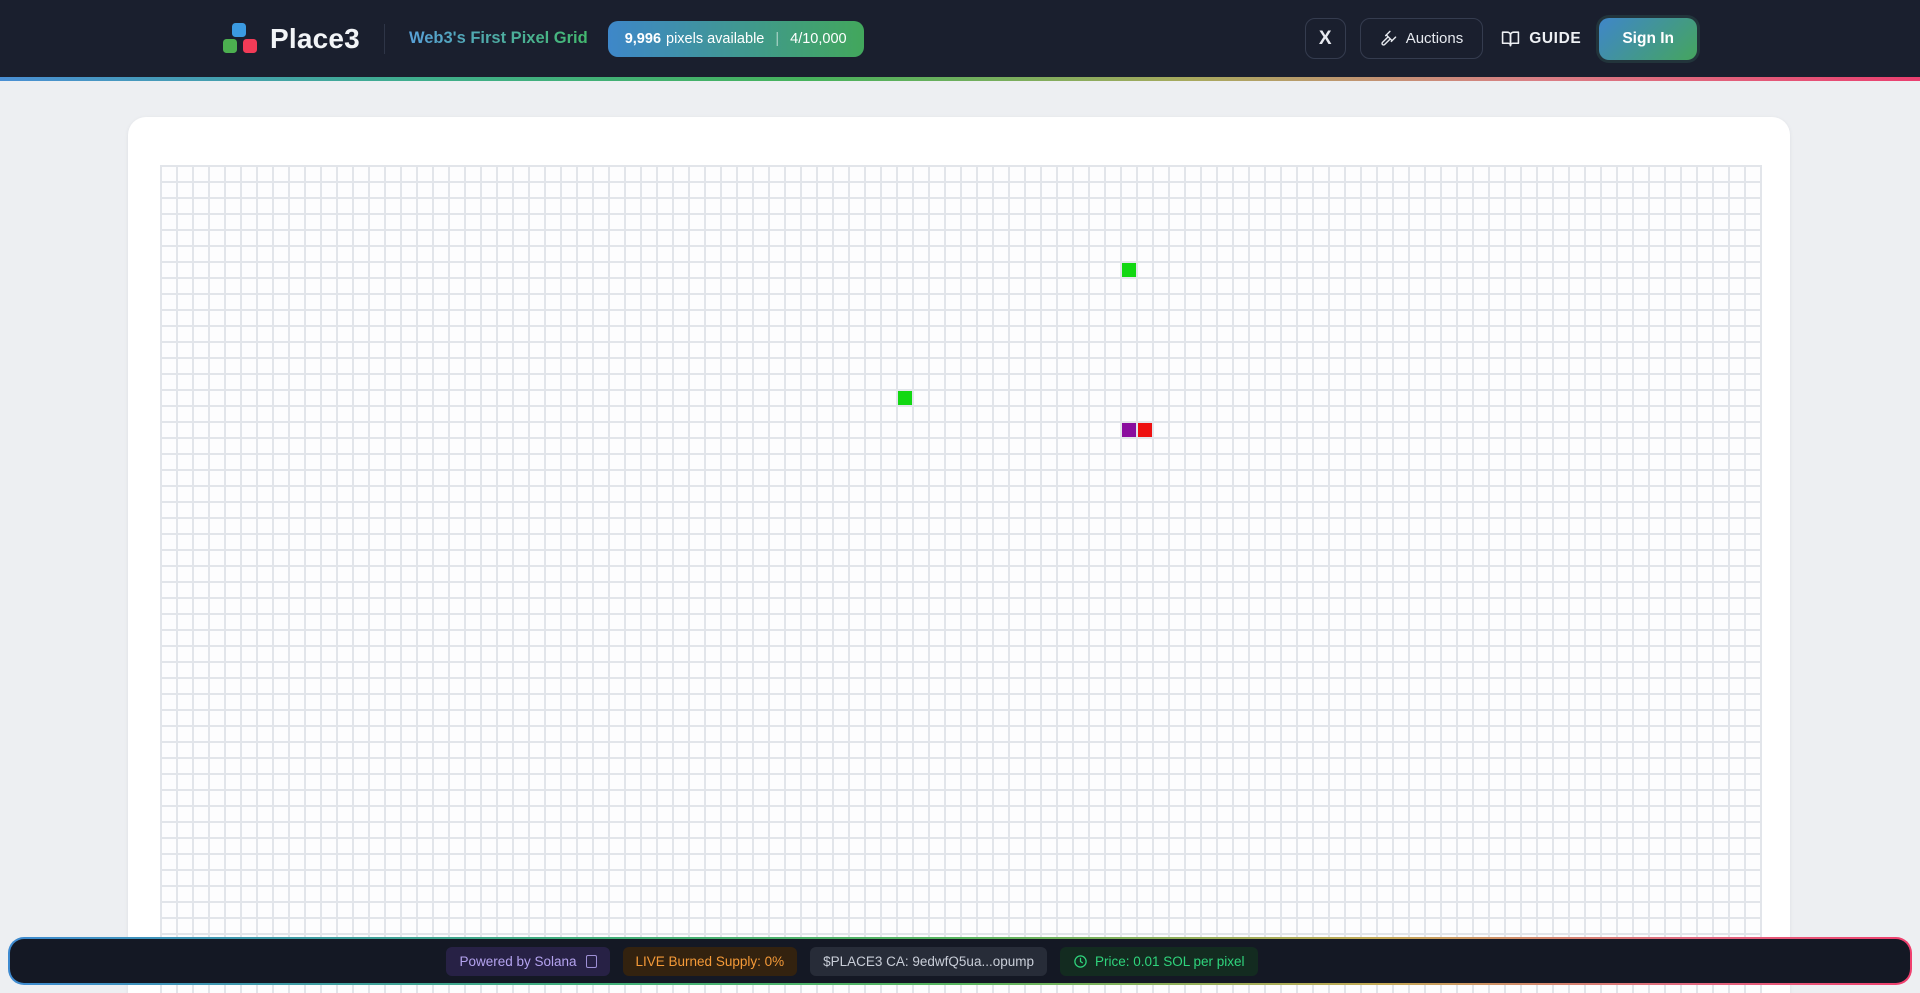 The width and height of the screenshot is (1920, 993). What do you see at coordinates (1388, 38) in the screenshot?
I see `gavel-icon` at bounding box center [1388, 38].